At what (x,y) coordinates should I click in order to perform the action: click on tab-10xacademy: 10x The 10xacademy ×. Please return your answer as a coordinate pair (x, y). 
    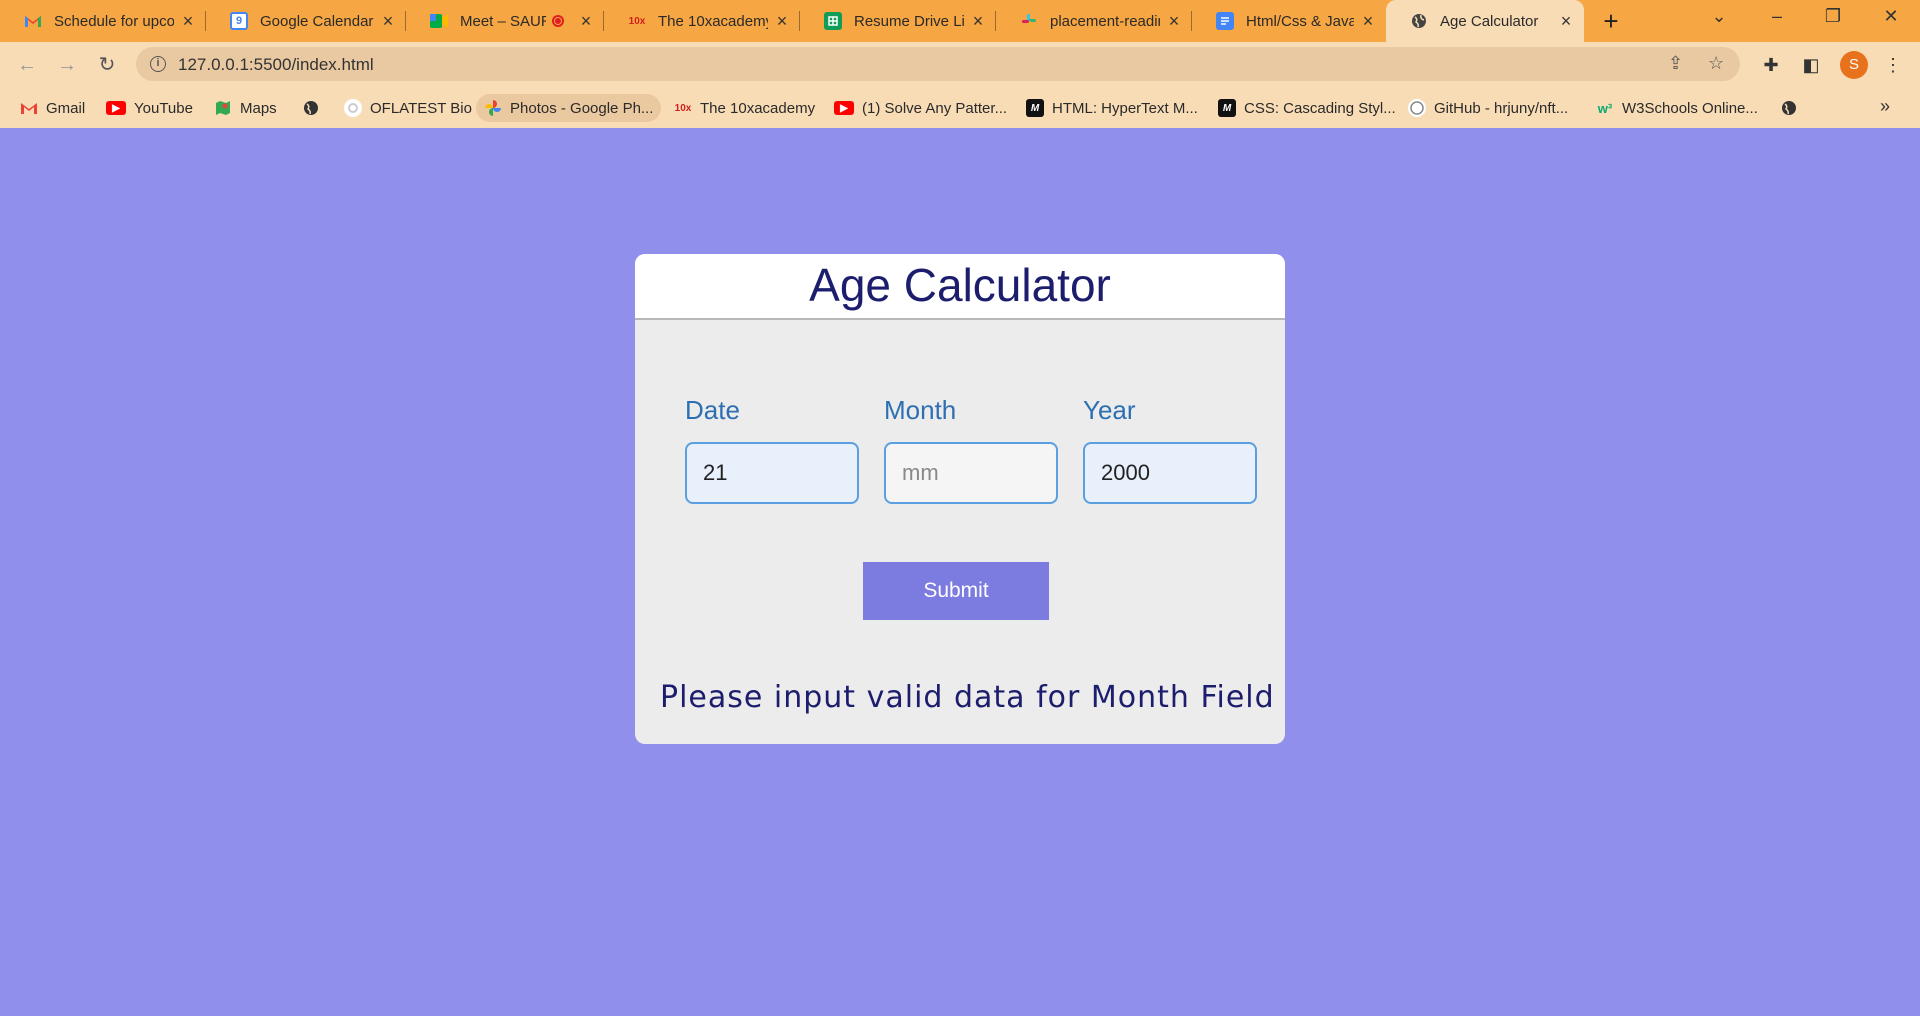
    Looking at the image, I should click on (702, 21).